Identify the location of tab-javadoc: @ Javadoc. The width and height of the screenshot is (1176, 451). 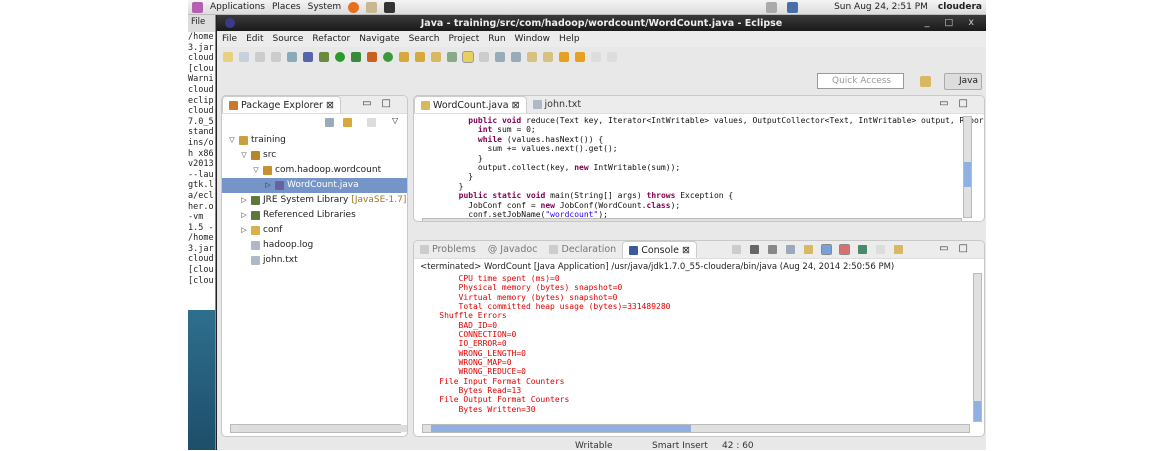
(513, 249).